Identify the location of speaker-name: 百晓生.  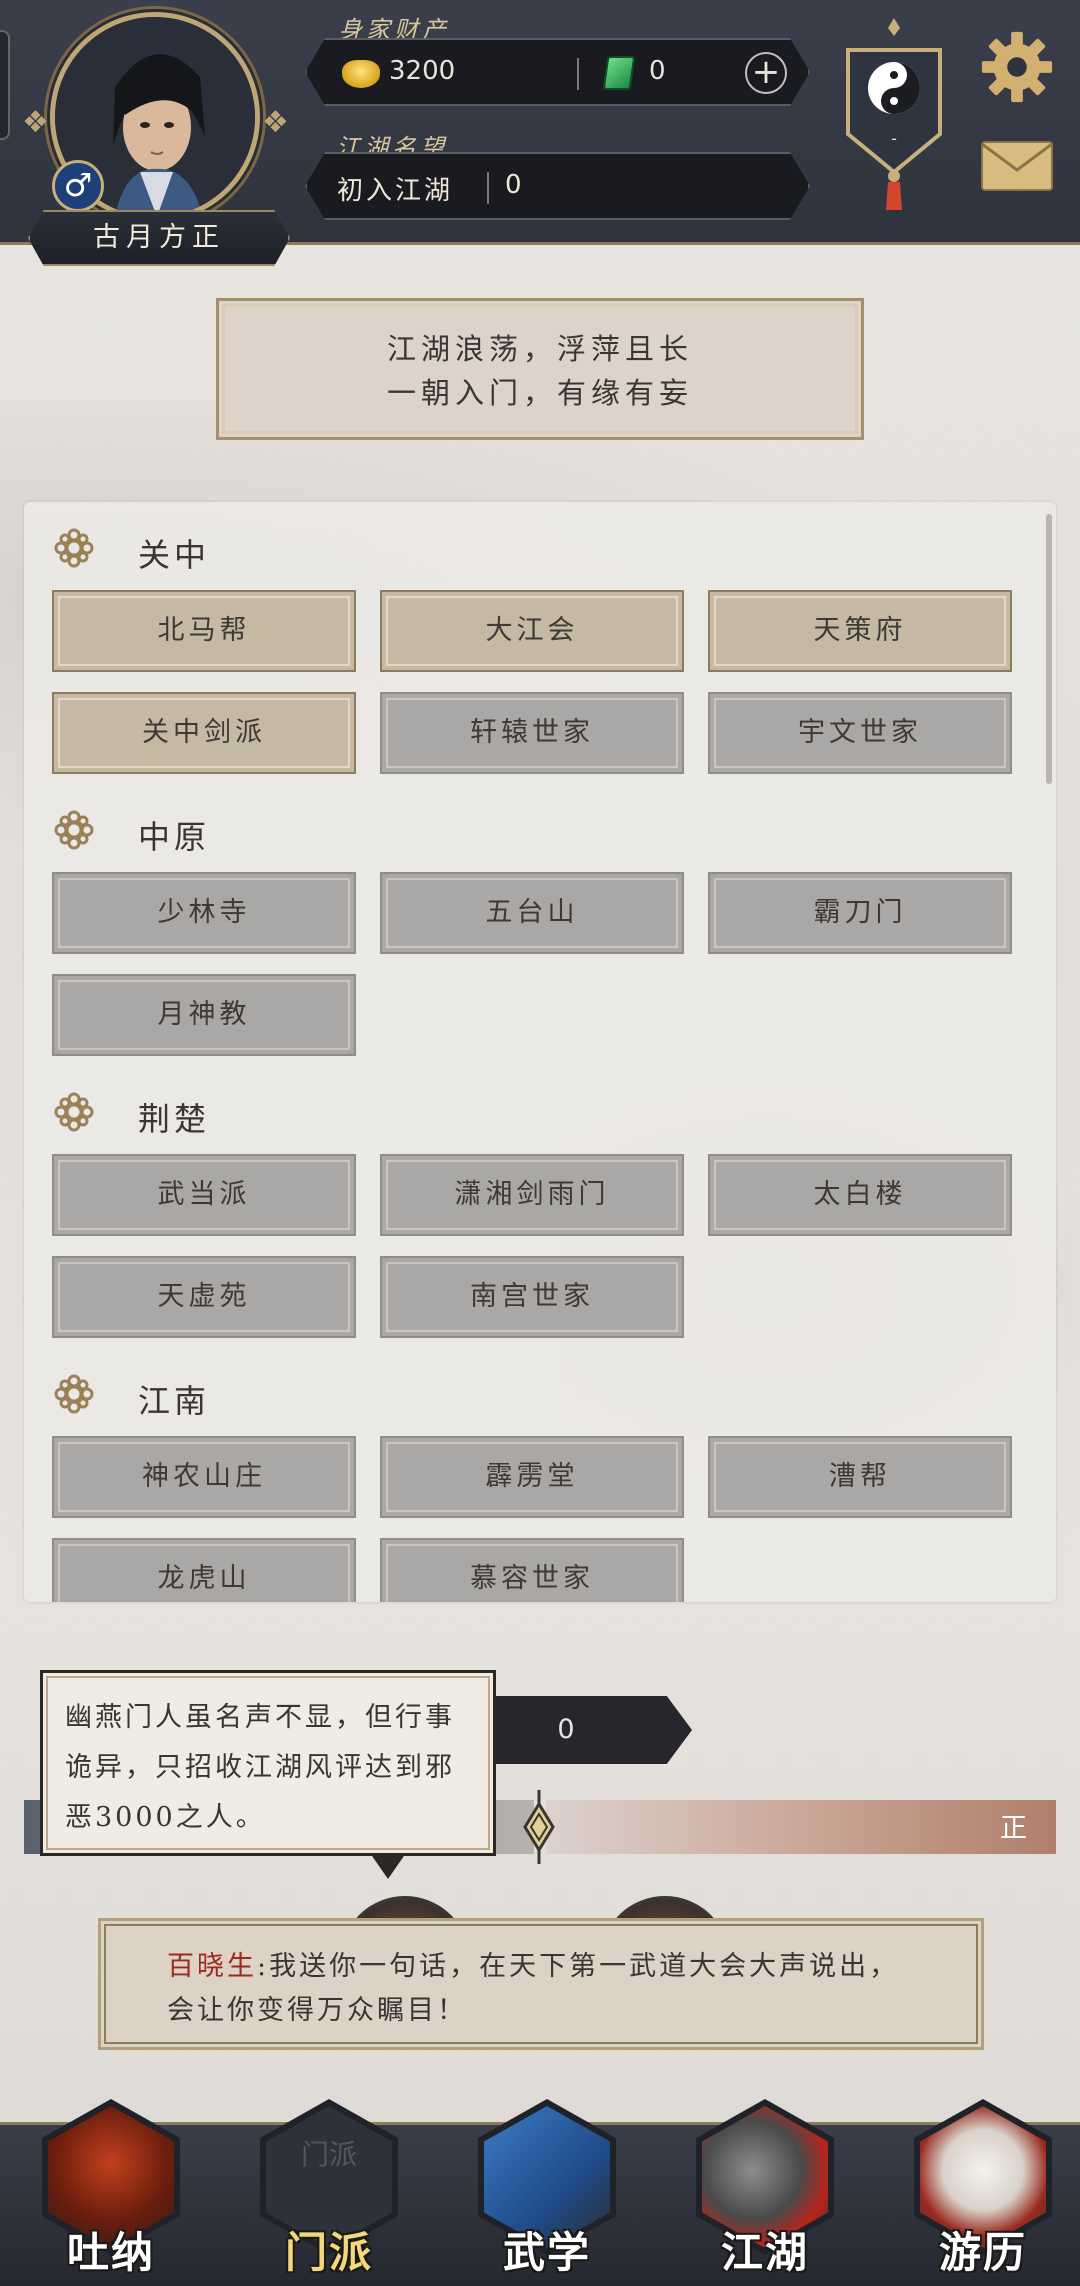
(212, 1966).